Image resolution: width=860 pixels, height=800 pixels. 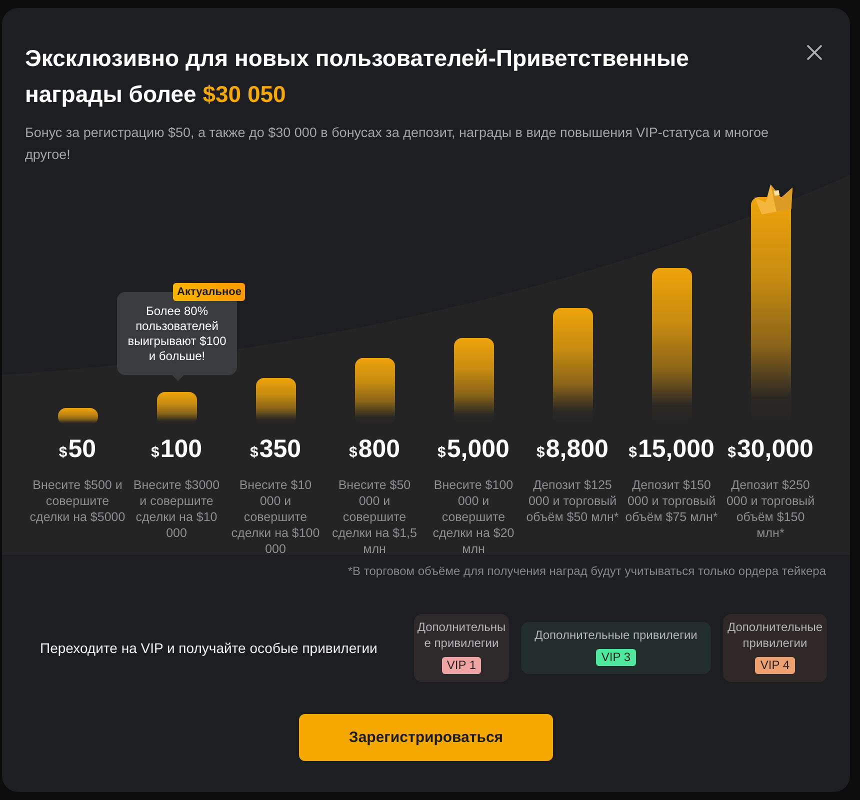 I want to click on dialog-title: Эксклюзивно для новых пользователей-Приветственные награды более $30 050, so click(x=357, y=76).